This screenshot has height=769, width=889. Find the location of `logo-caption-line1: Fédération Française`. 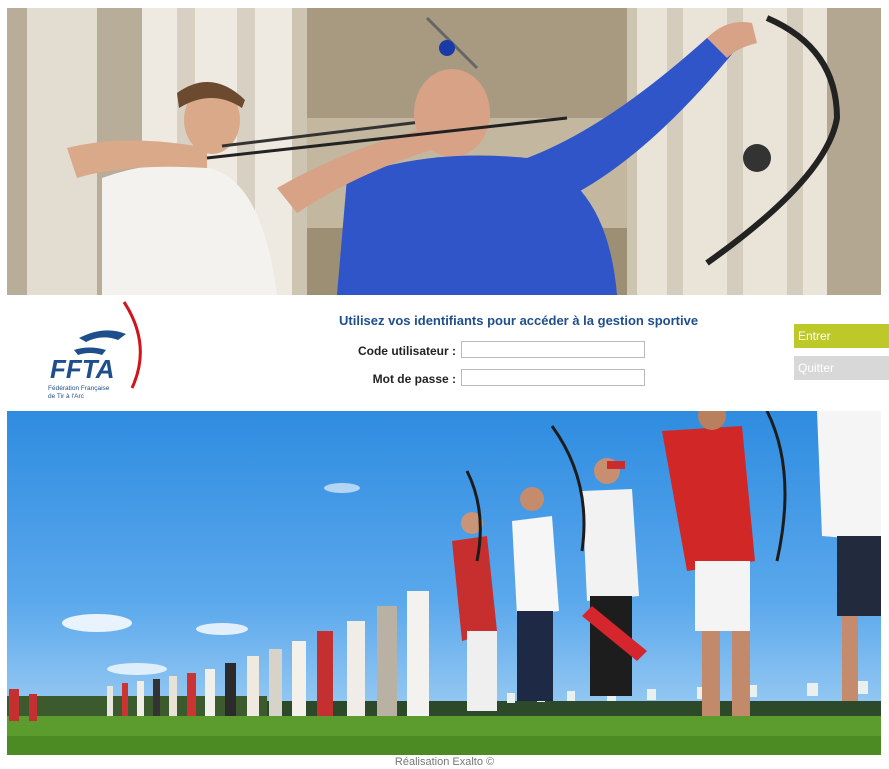

logo-caption-line1: Fédération Française is located at coordinates (79, 388).